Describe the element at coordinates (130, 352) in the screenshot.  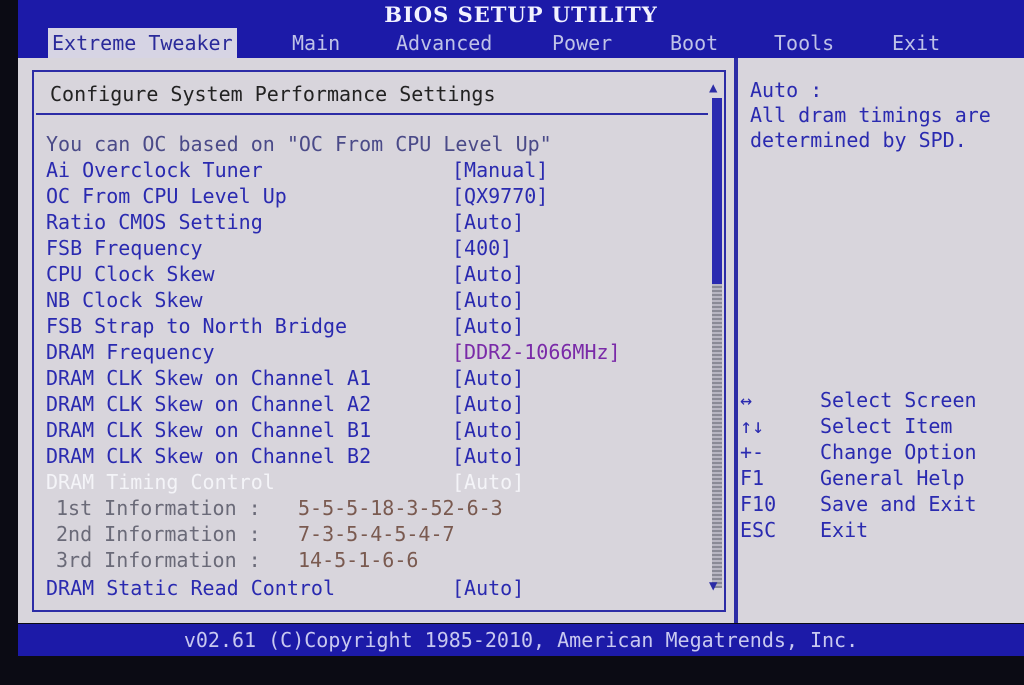
I see `setting-label: DRAM Frequency` at that location.